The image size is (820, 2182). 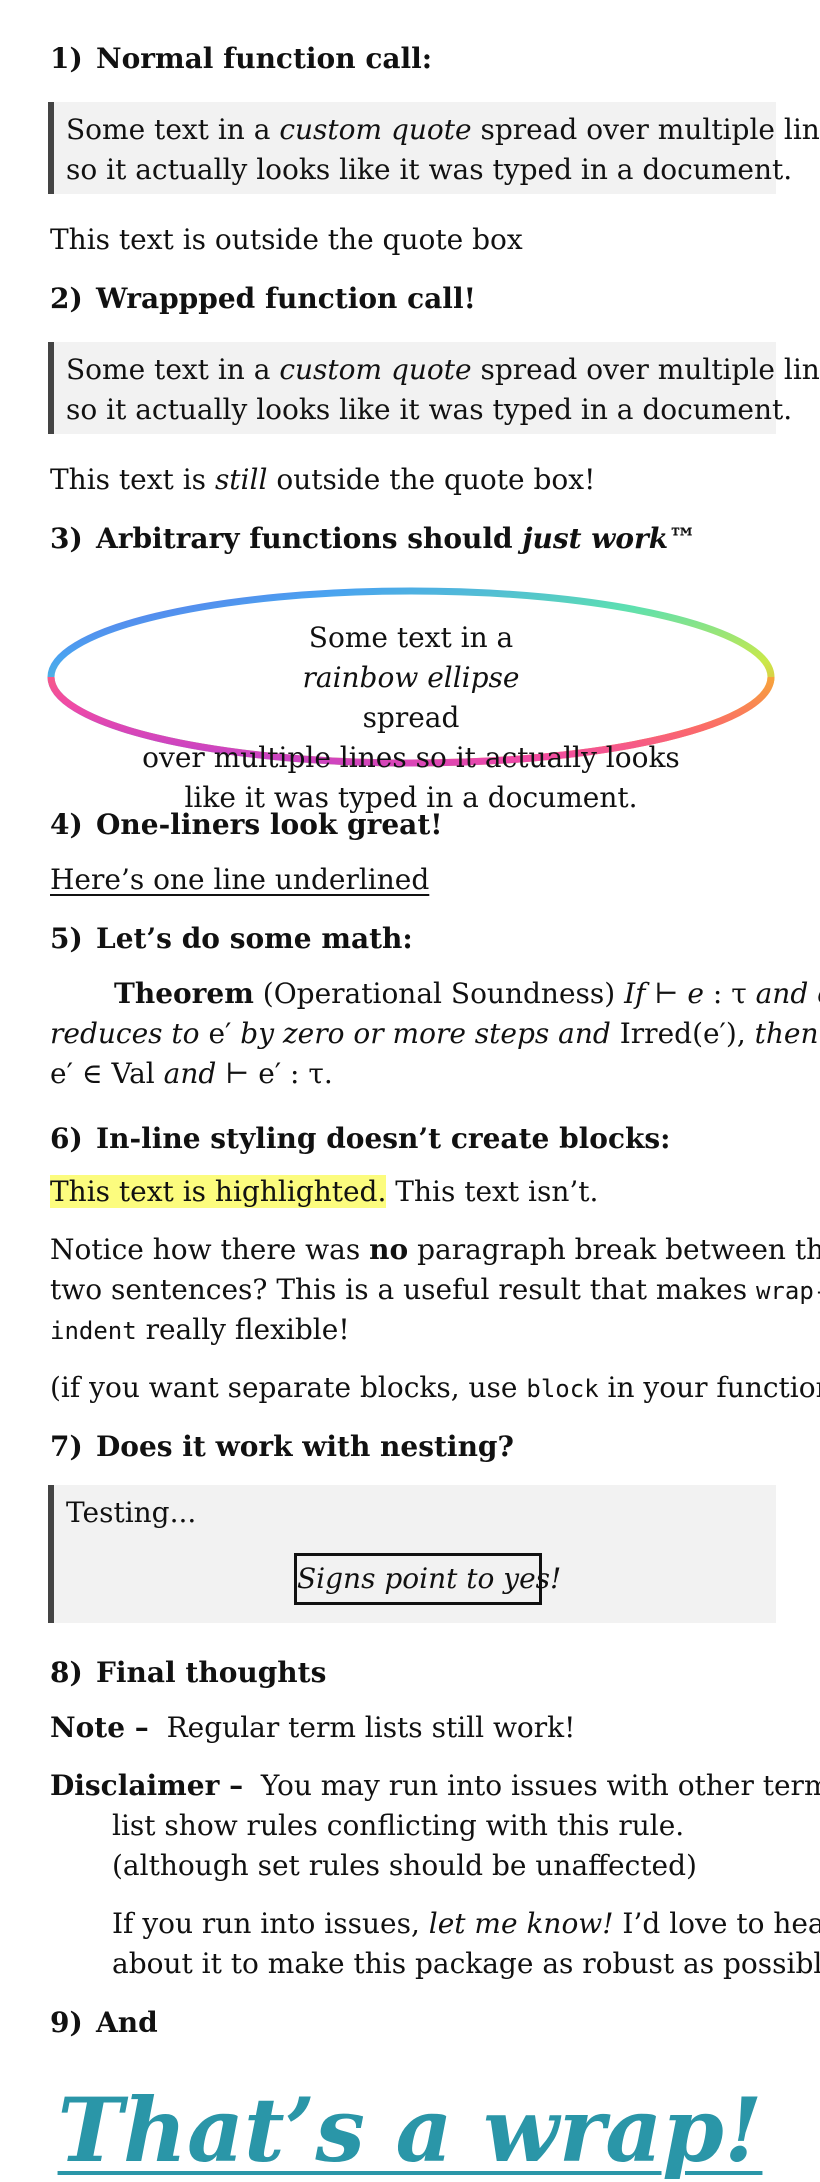 What do you see at coordinates (263, 298) in the screenshot?
I see `section-2-heading: 2) Wrappped function call!` at bounding box center [263, 298].